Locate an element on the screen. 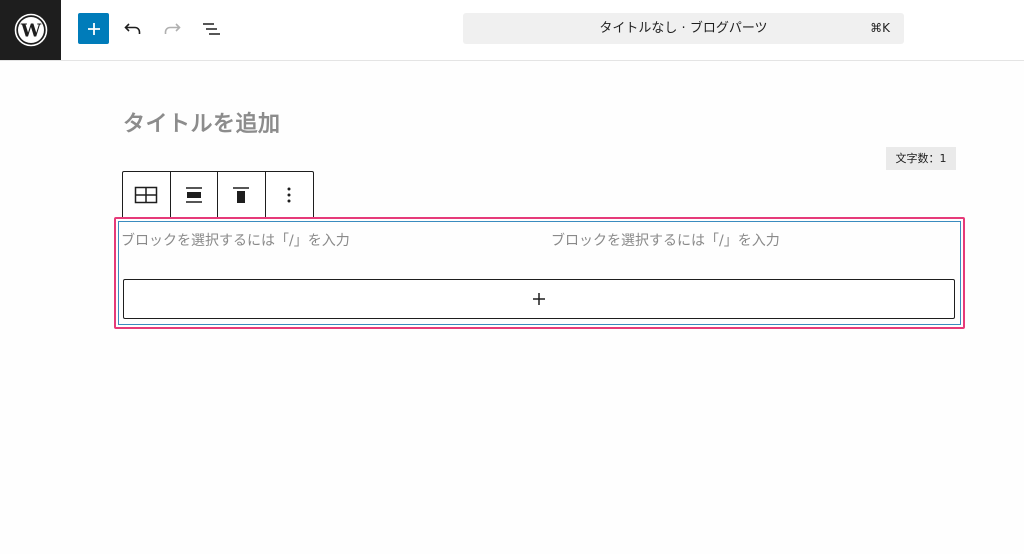  undo-icon is located at coordinates (131, 28).